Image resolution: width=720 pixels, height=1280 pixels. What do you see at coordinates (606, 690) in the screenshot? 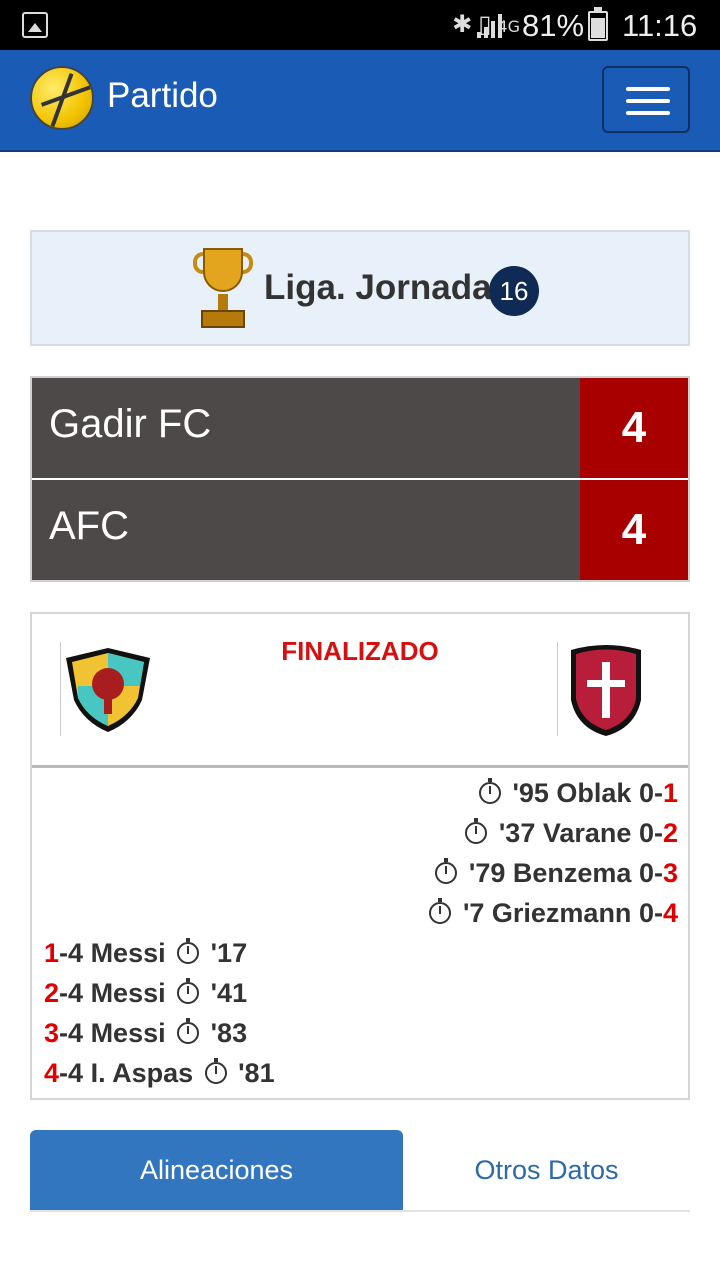
I see `away-team-crest-icon` at bounding box center [606, 690].